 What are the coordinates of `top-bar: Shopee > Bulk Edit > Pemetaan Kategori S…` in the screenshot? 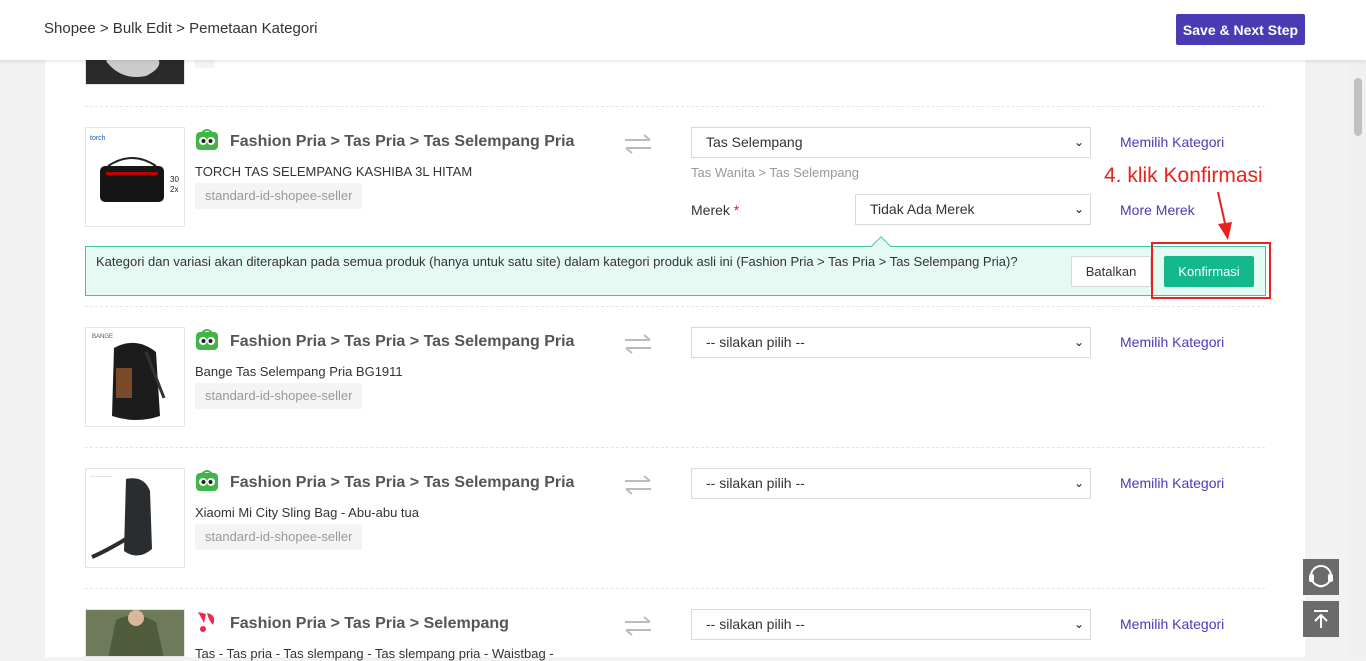 It's located at (683, 30).